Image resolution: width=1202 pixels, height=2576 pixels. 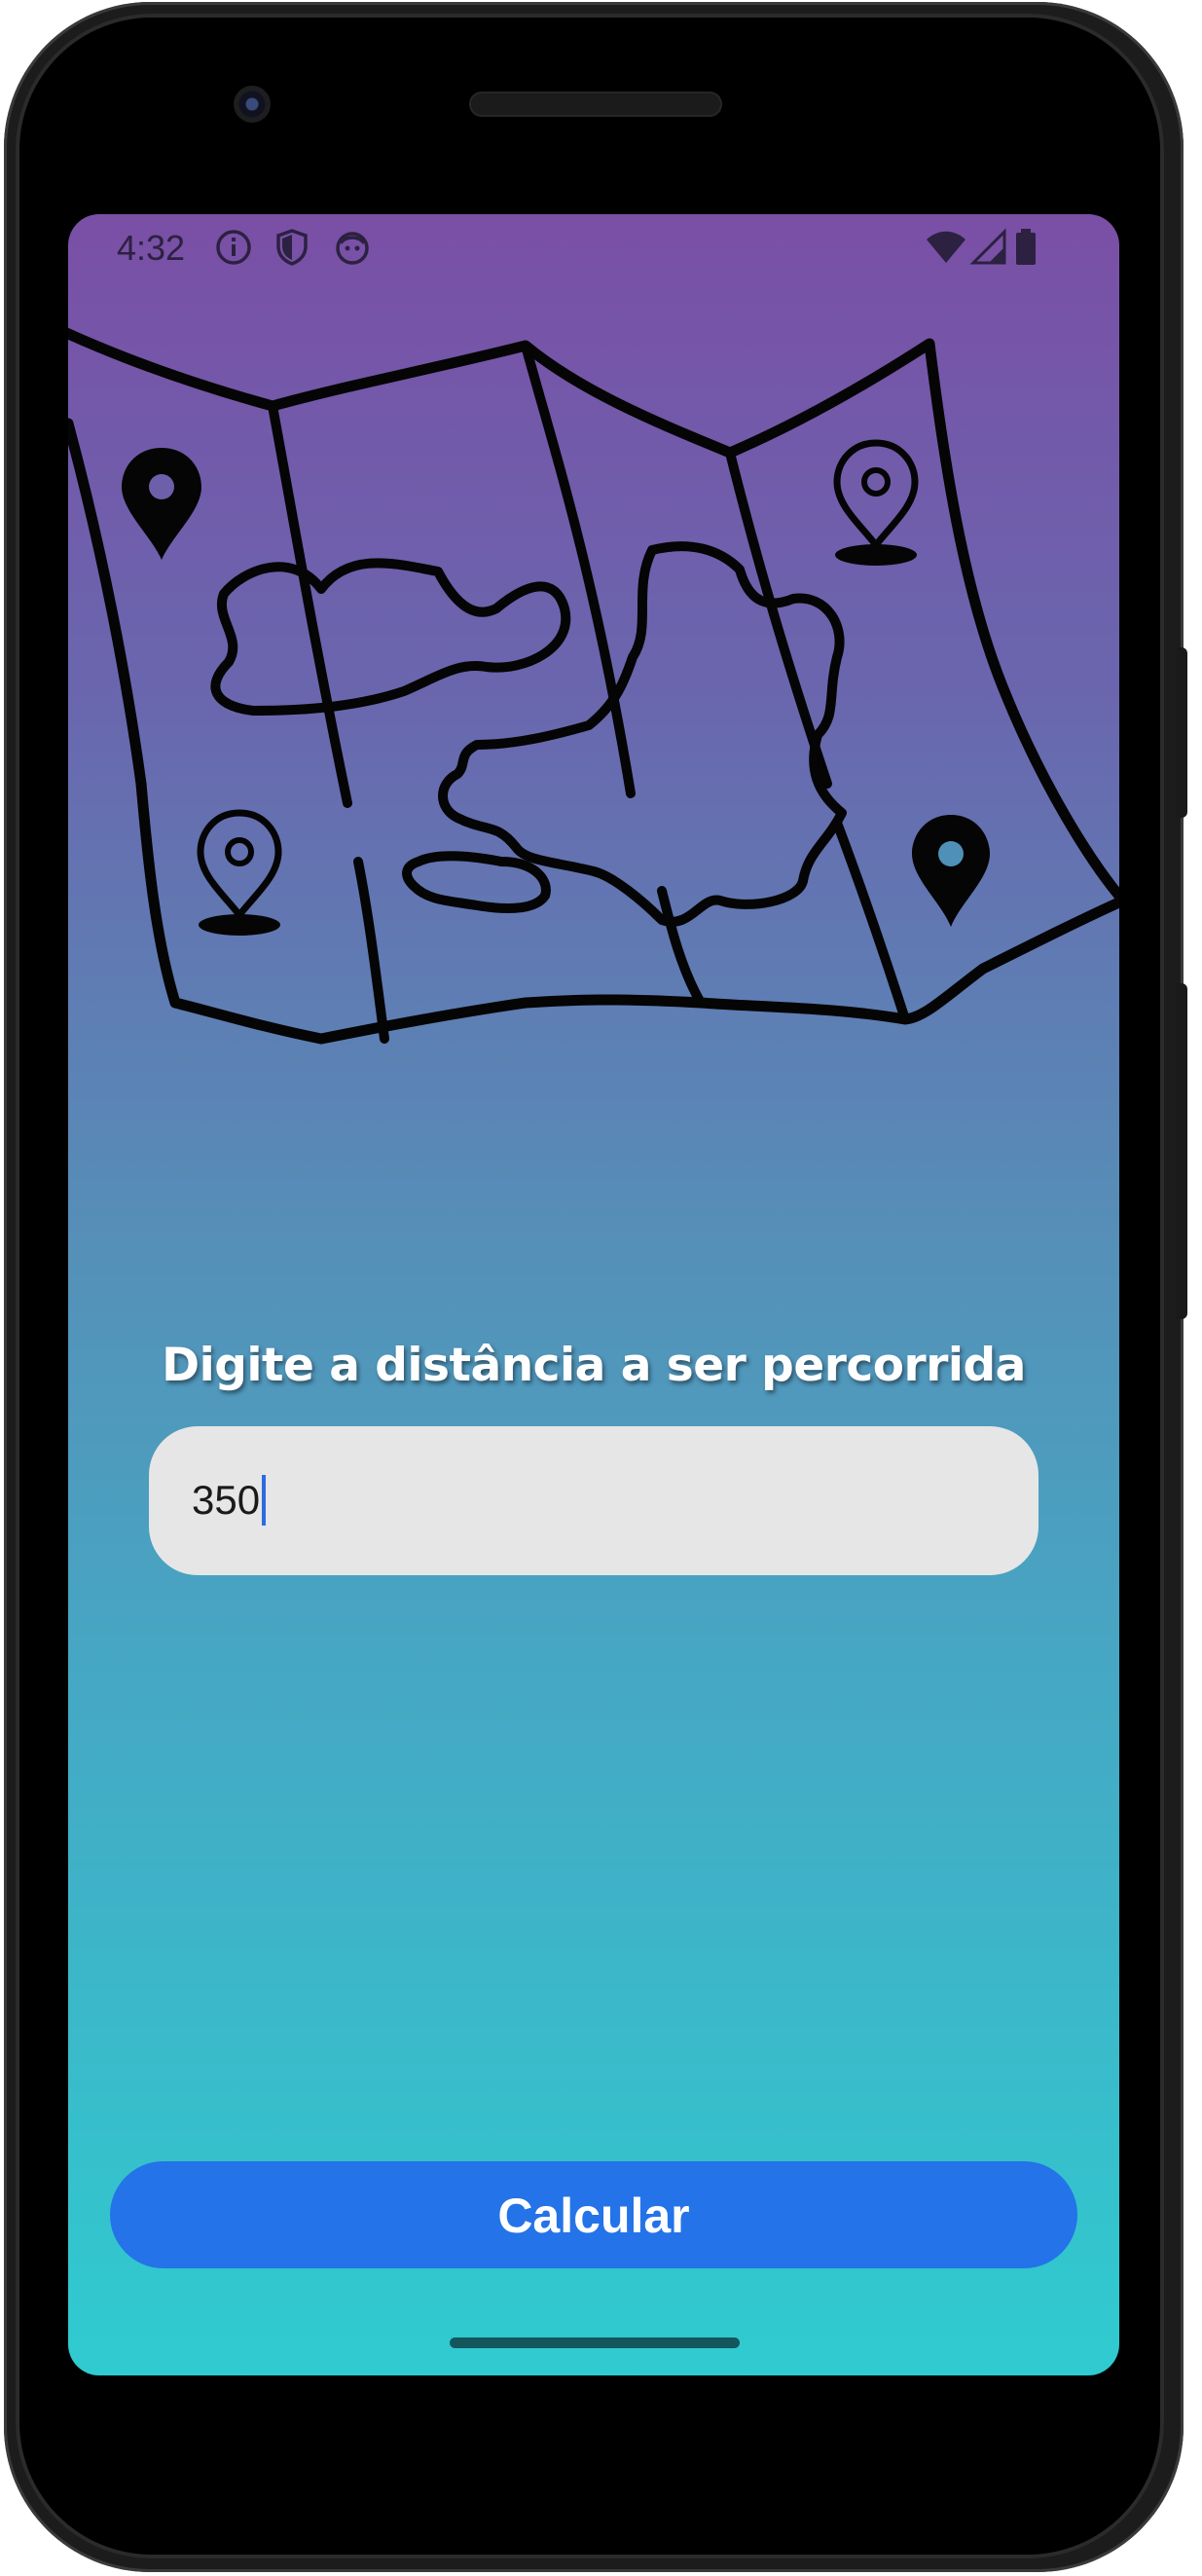 What do you see at coordinates (593, 2214) in the screenshot?
I see `calculate-button: Calcular` at bounding box center [593, 2214].